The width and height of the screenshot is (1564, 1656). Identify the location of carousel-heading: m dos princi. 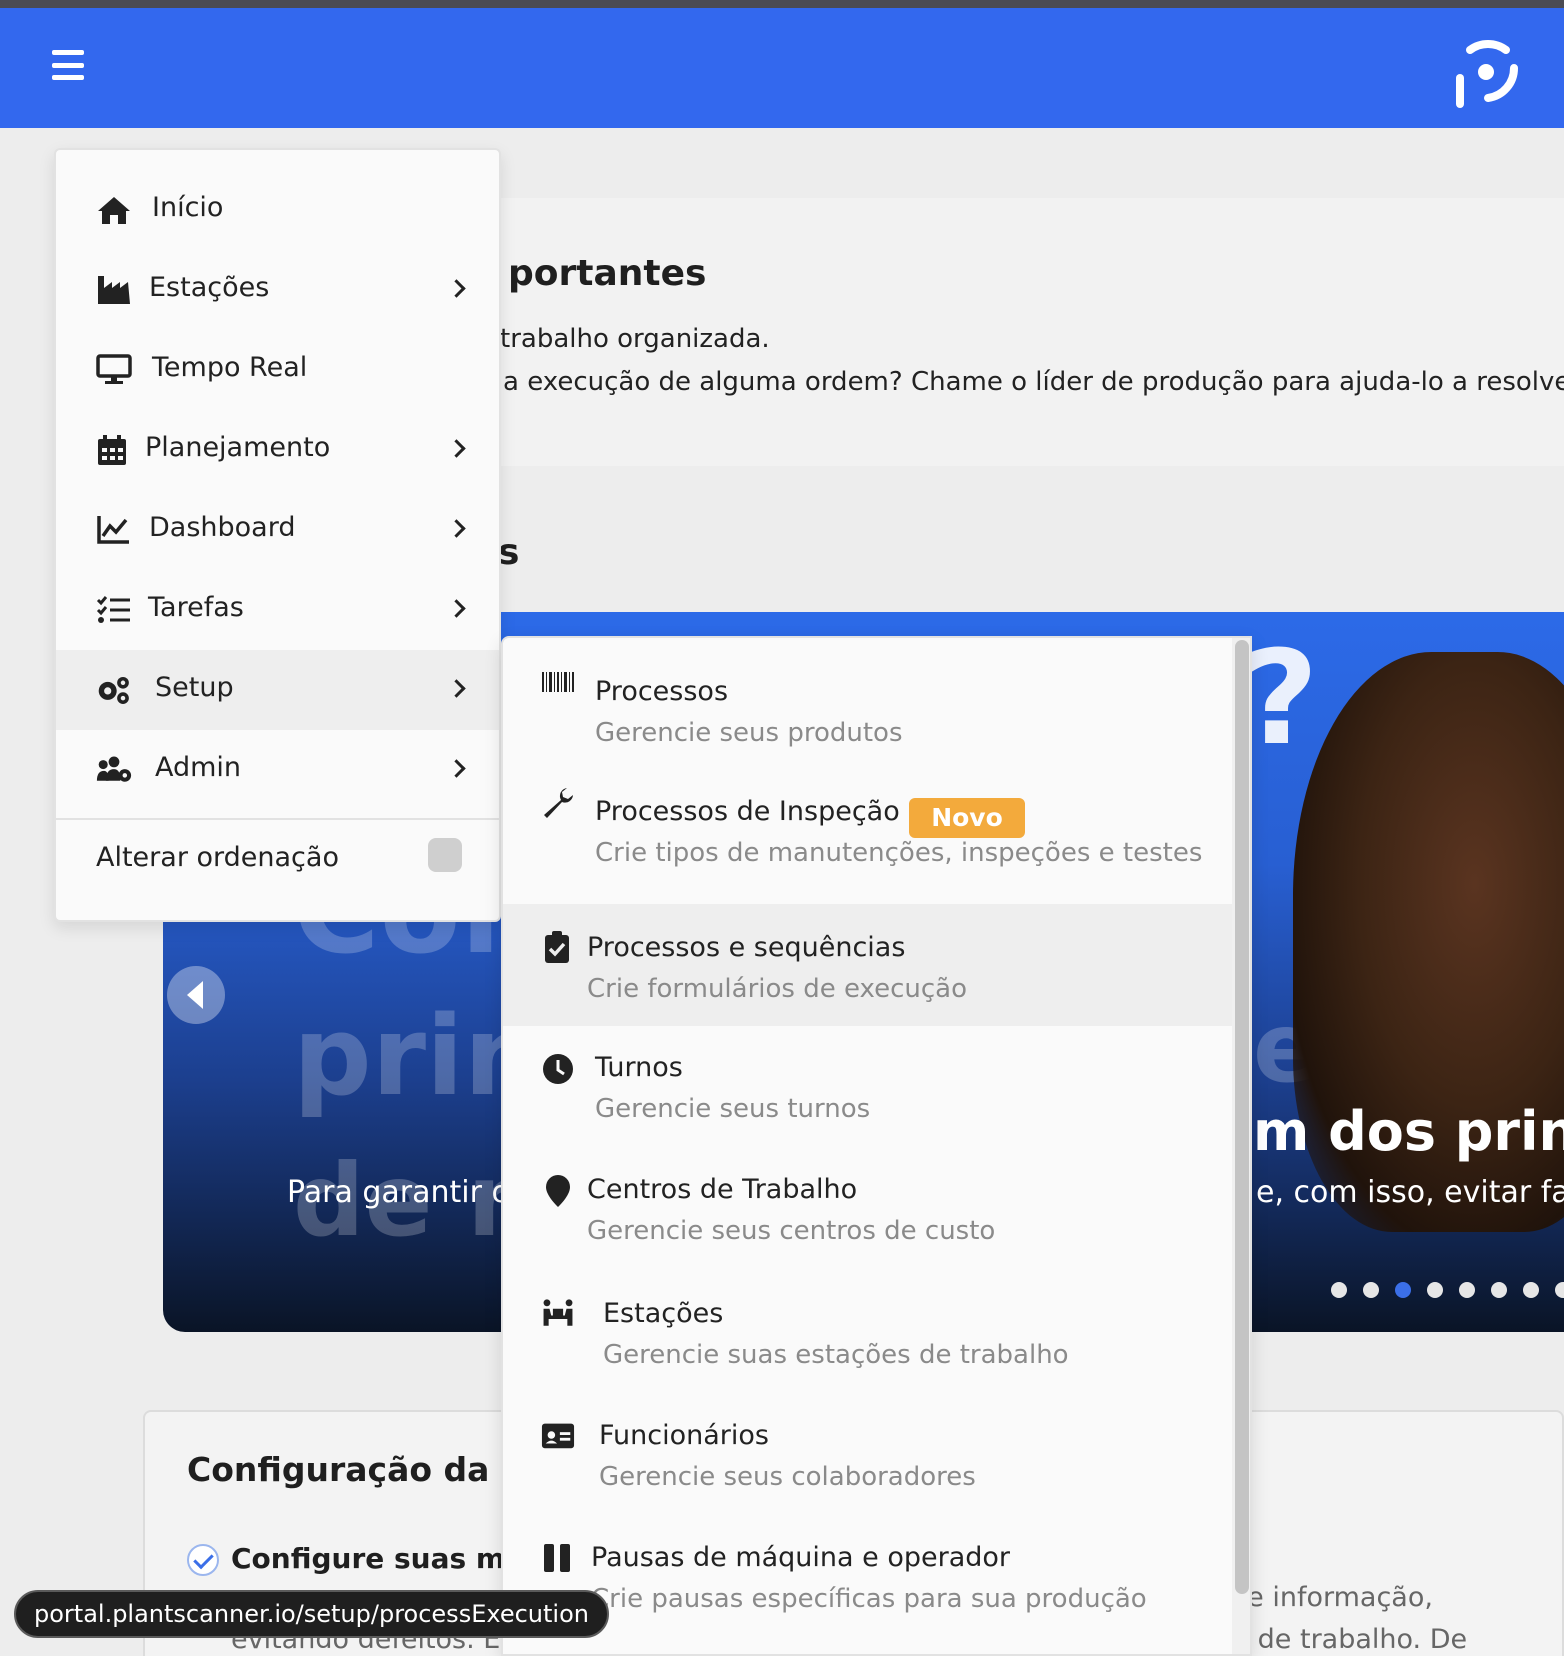
(1408, 1131).